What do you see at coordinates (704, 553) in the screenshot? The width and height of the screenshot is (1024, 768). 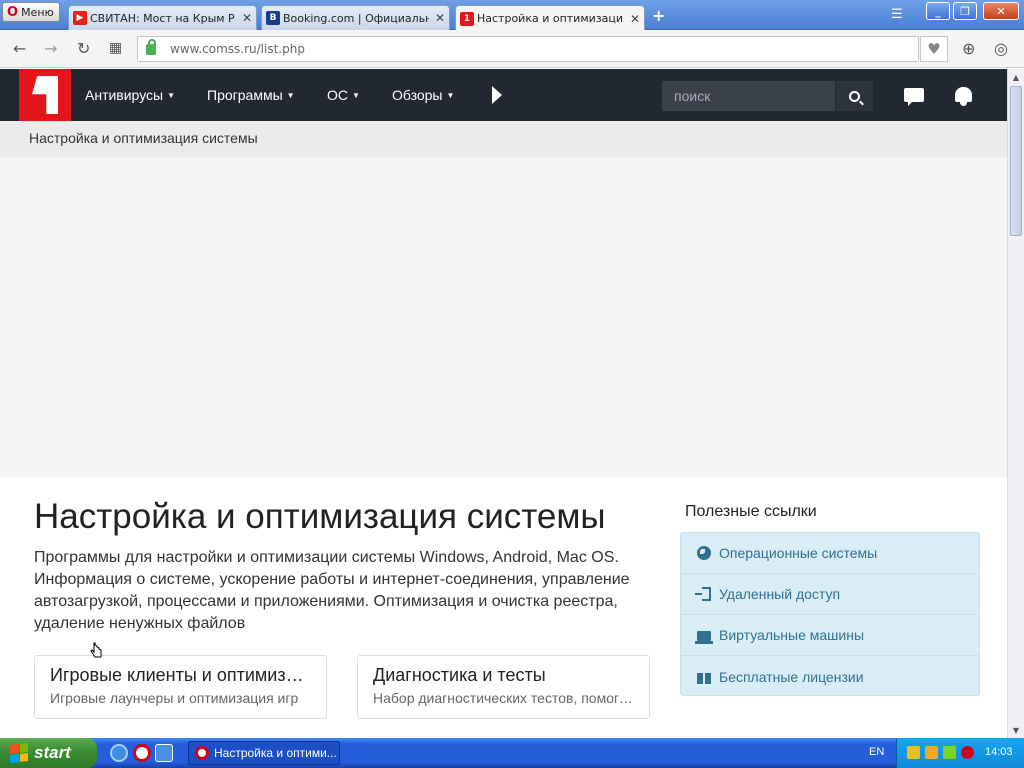 I see `globe-icon` at bounding box center [704, 553].